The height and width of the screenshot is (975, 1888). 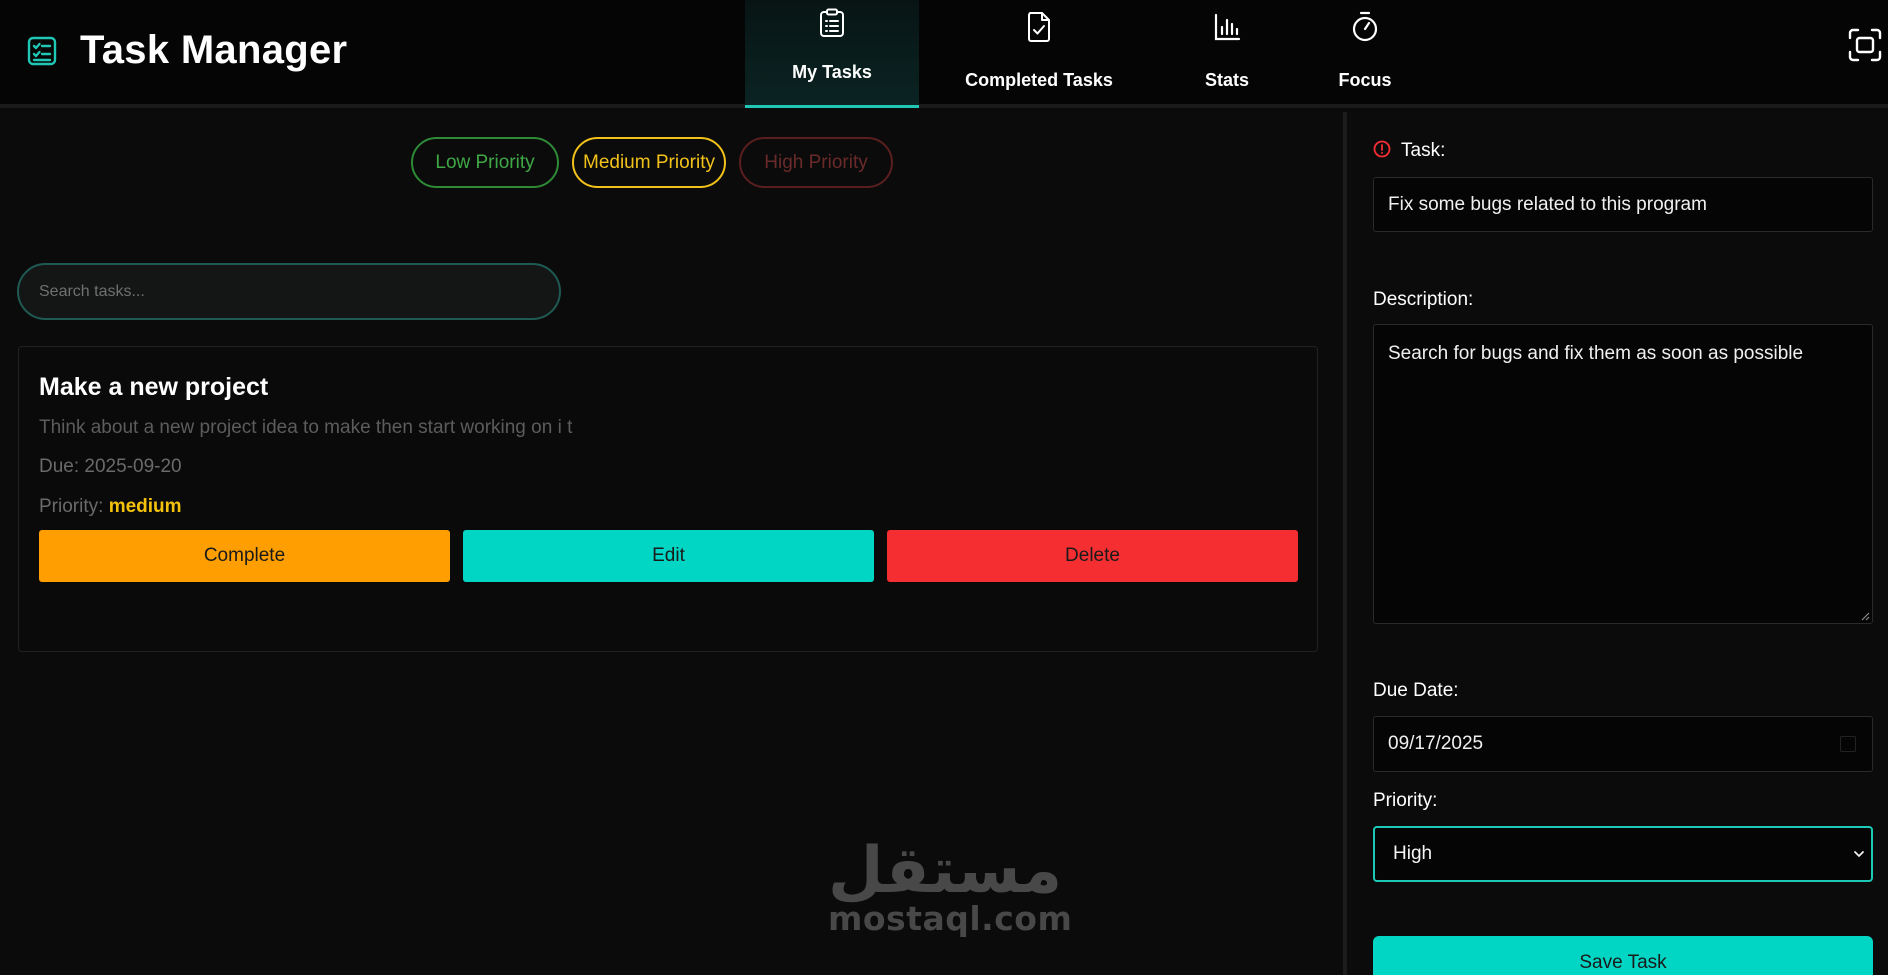 I want to click on task-field-label: Task:, so click(x=1409, y=151).